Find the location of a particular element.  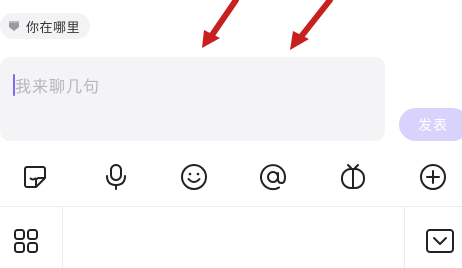

apps-grid-icon is located at coordinates (26, 241).